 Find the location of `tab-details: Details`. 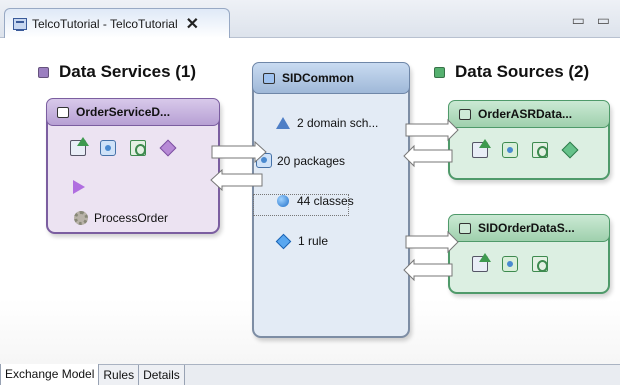

tab-details: Details is located at coordinates (162, 375).